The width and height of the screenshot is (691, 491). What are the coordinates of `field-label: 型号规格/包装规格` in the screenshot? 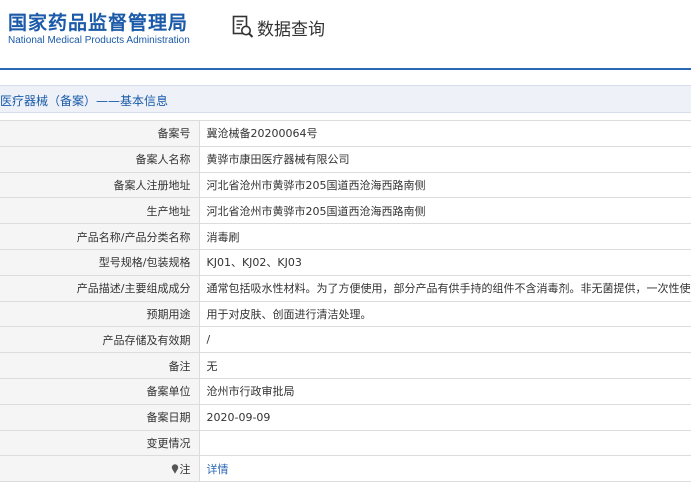 It's located at (100, 262).